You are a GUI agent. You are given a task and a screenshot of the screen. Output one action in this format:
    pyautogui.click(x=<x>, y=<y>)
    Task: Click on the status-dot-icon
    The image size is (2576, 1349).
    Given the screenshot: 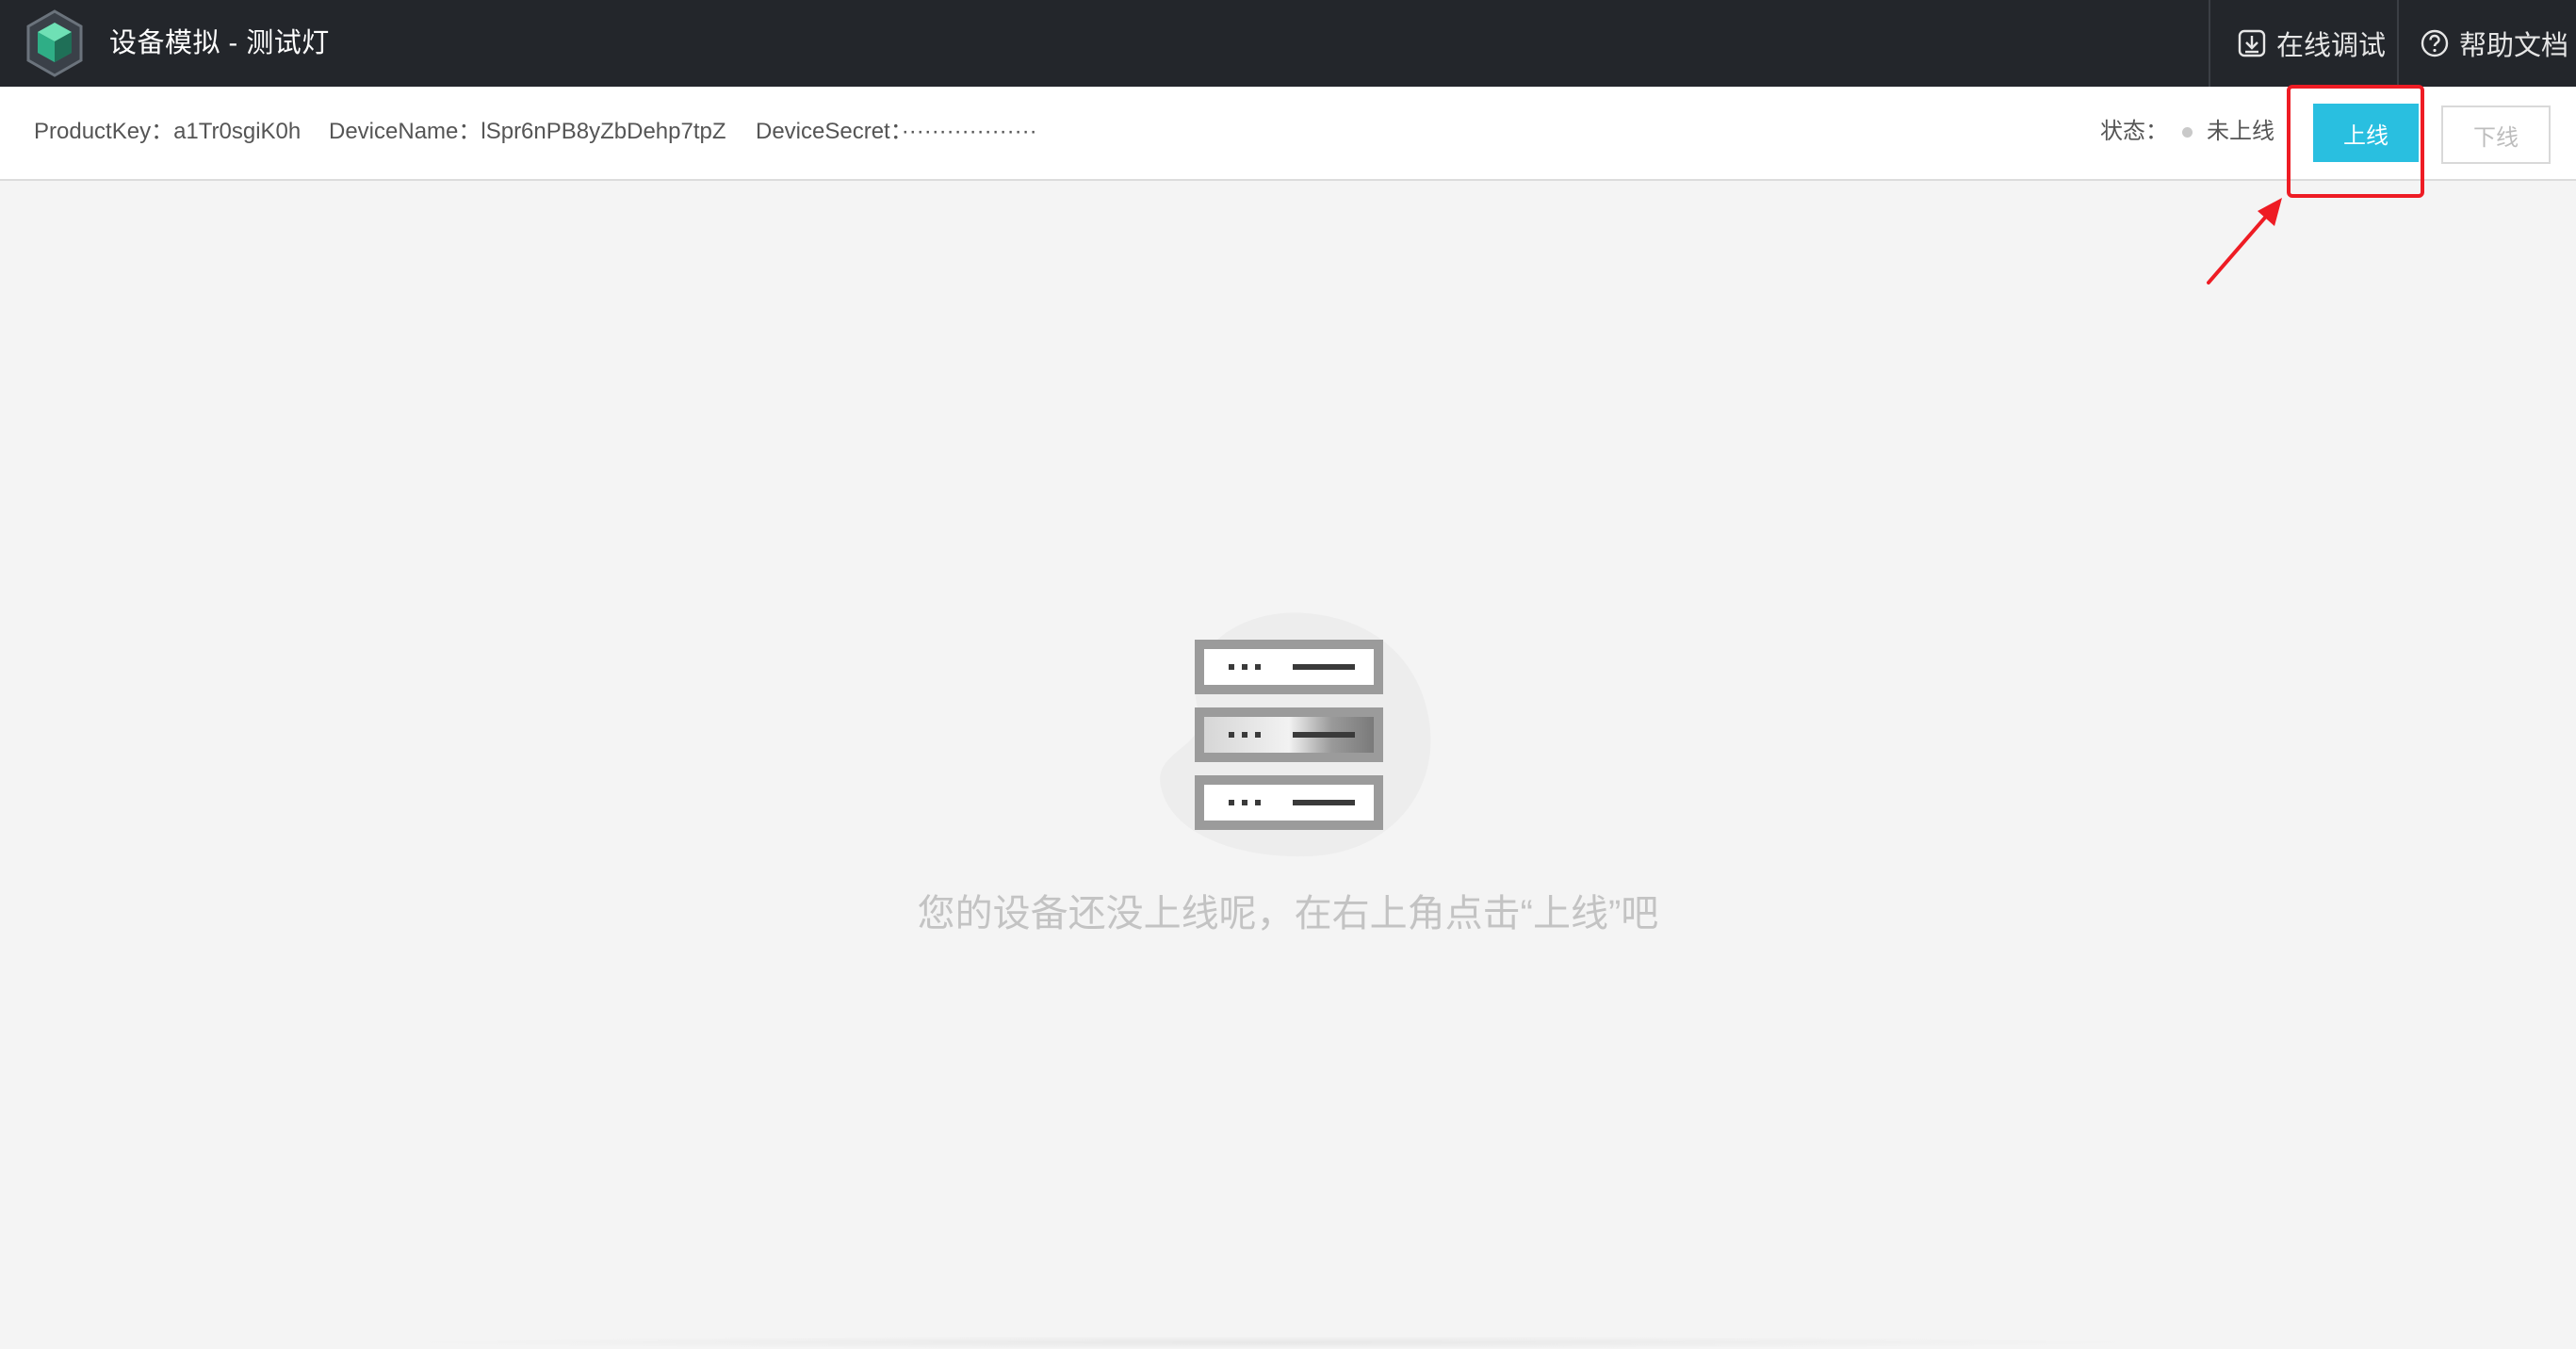 What is the action you would take?
    pyautogui.click(x=2187, y=132)
    